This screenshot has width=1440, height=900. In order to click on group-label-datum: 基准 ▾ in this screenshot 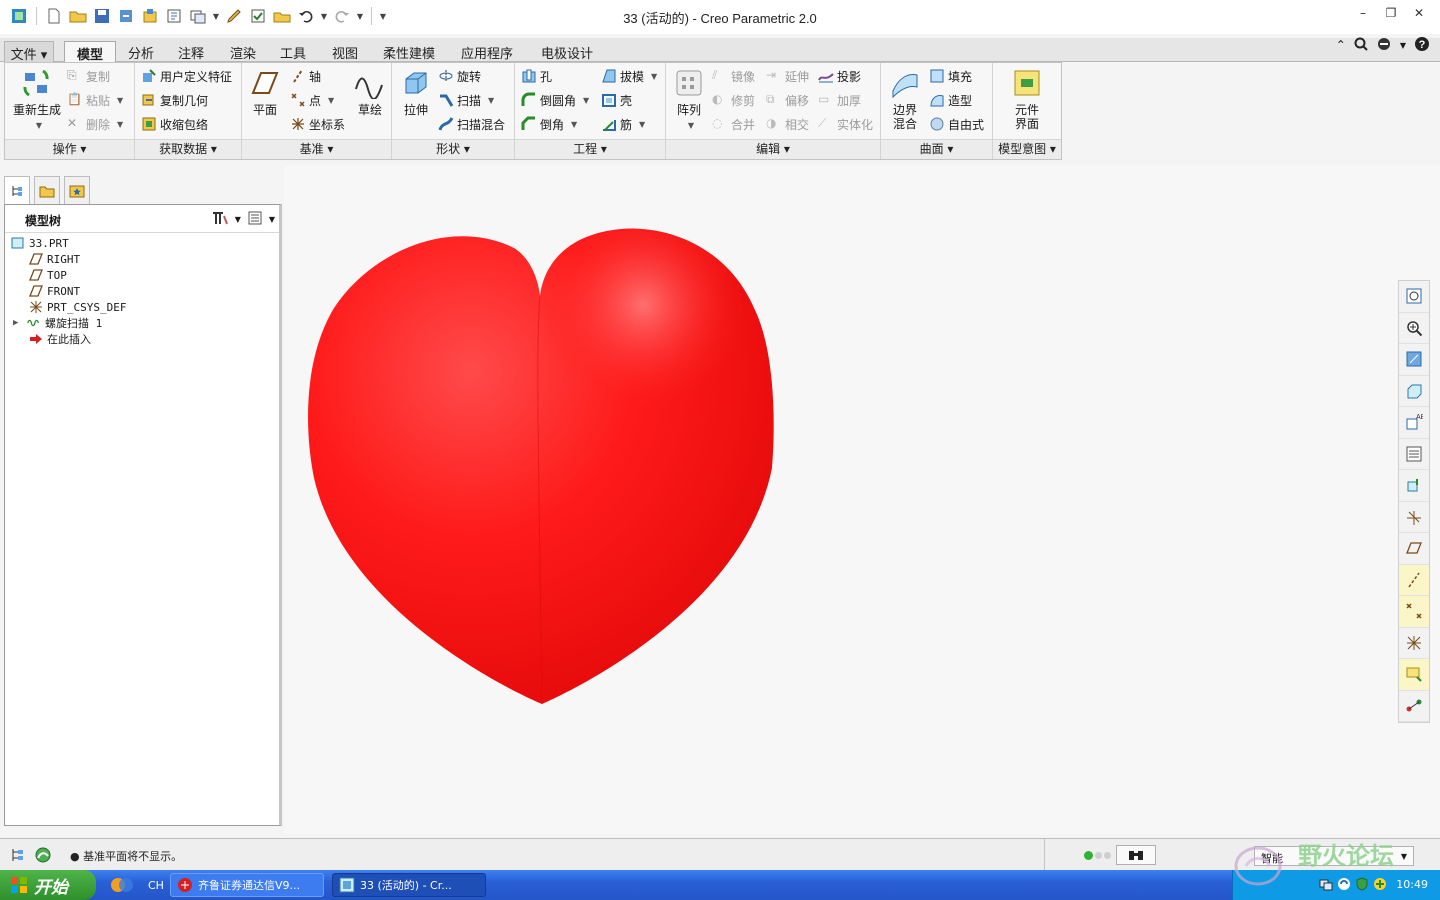, I will do `click(316, 149)`.